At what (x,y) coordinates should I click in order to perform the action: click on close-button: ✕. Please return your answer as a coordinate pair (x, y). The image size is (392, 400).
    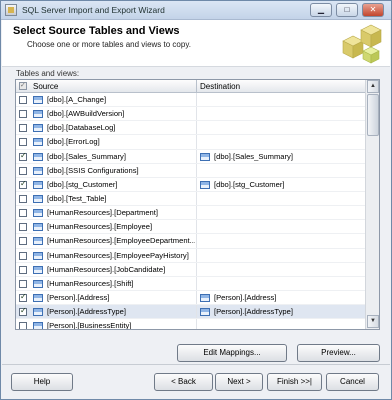
    Looking at the image, I should click on (373, 10).